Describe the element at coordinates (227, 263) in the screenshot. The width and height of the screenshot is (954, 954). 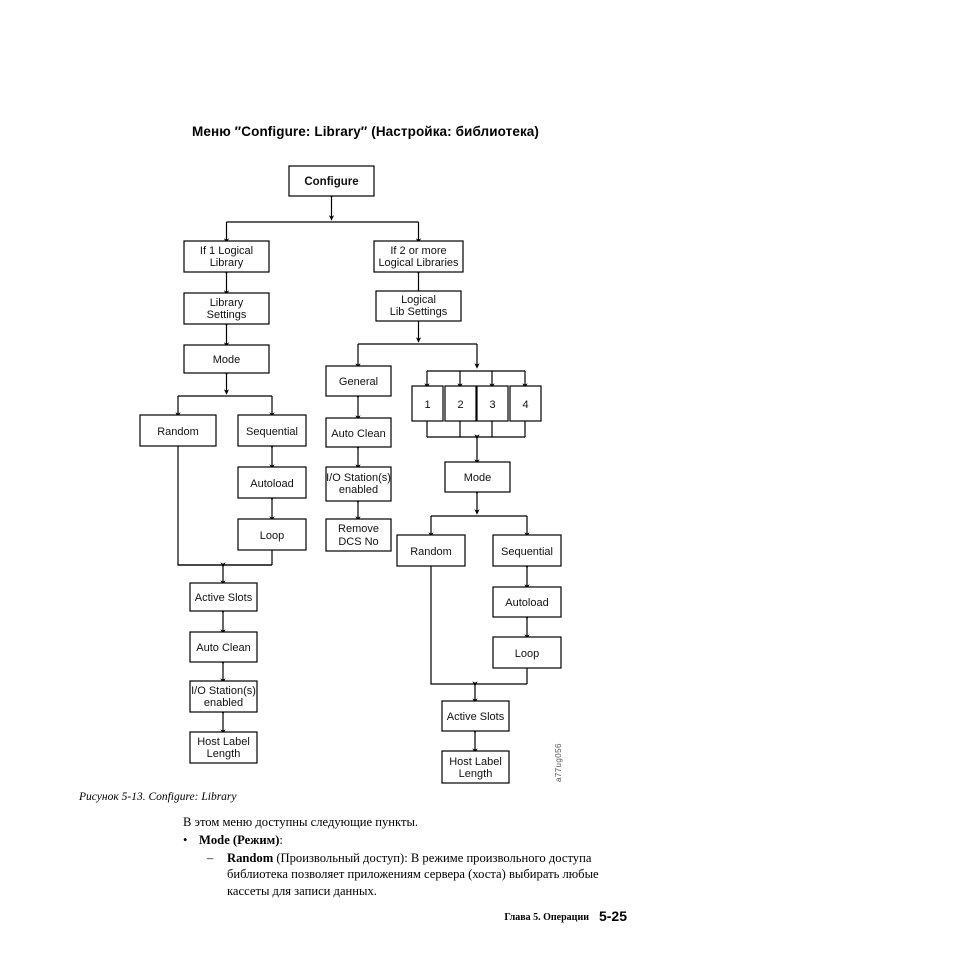
I see `node-if-1-logical-library-label-line2: Library` at that location.